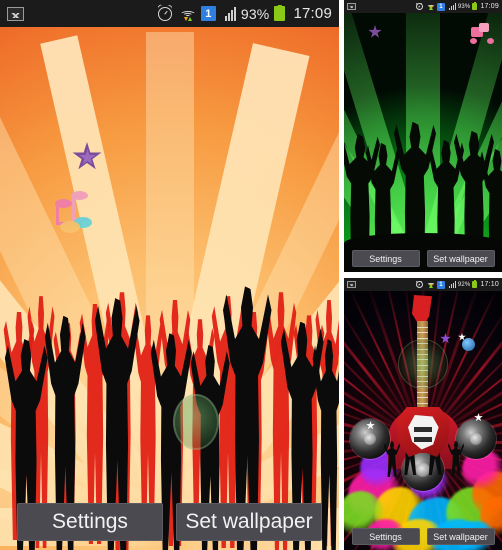  What do you see at coordinates (489, 284) in the screenshot?
I see `clock-label: 17:10` at bounding box center [489, 284].